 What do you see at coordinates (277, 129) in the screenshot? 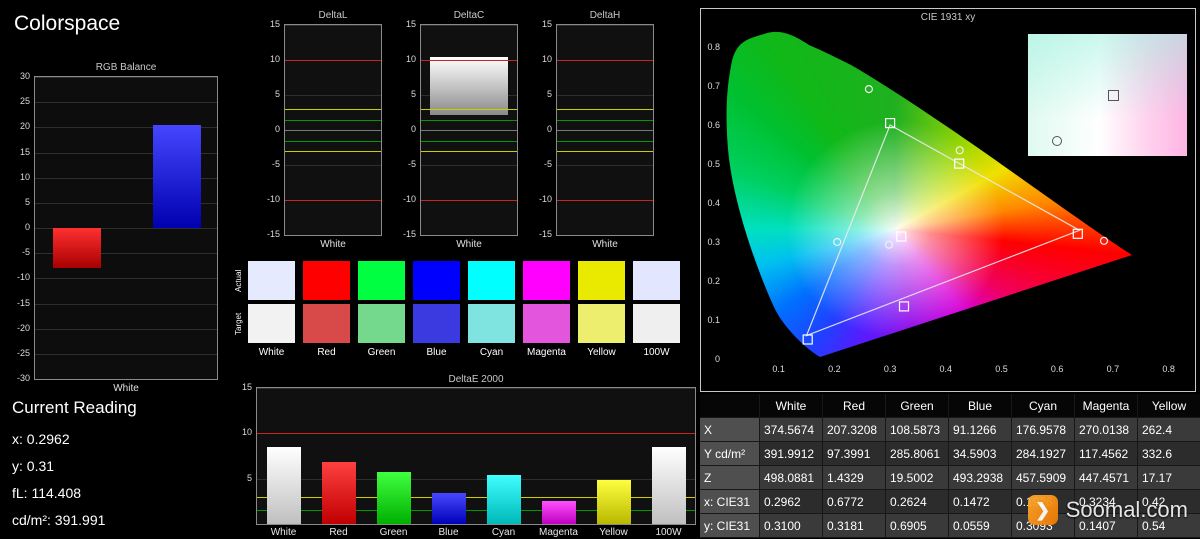
I see `delta-ytick-label: 0` at bounding box center [277, 129].